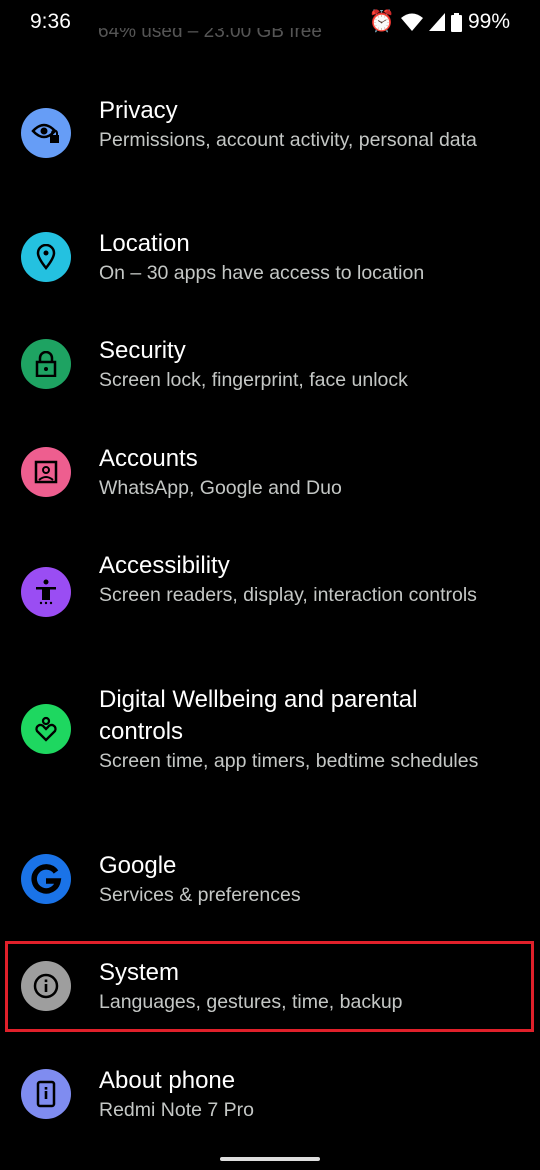 This screenshot has height=1170, width=540. I want to click on account-box-icon, so click(46, 472).